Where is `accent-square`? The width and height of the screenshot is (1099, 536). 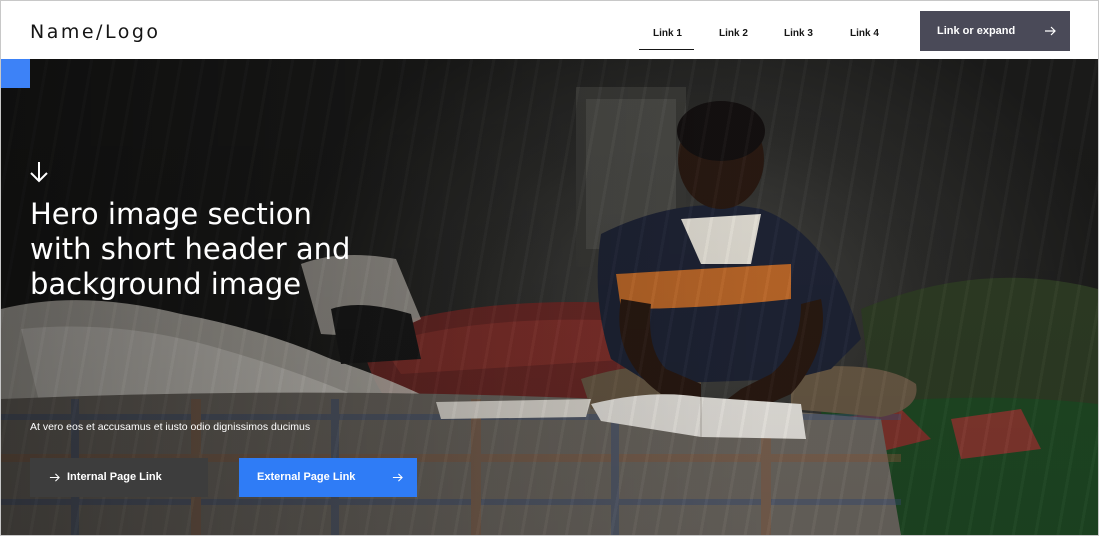 accent-square is located at coordinates (15, 73).